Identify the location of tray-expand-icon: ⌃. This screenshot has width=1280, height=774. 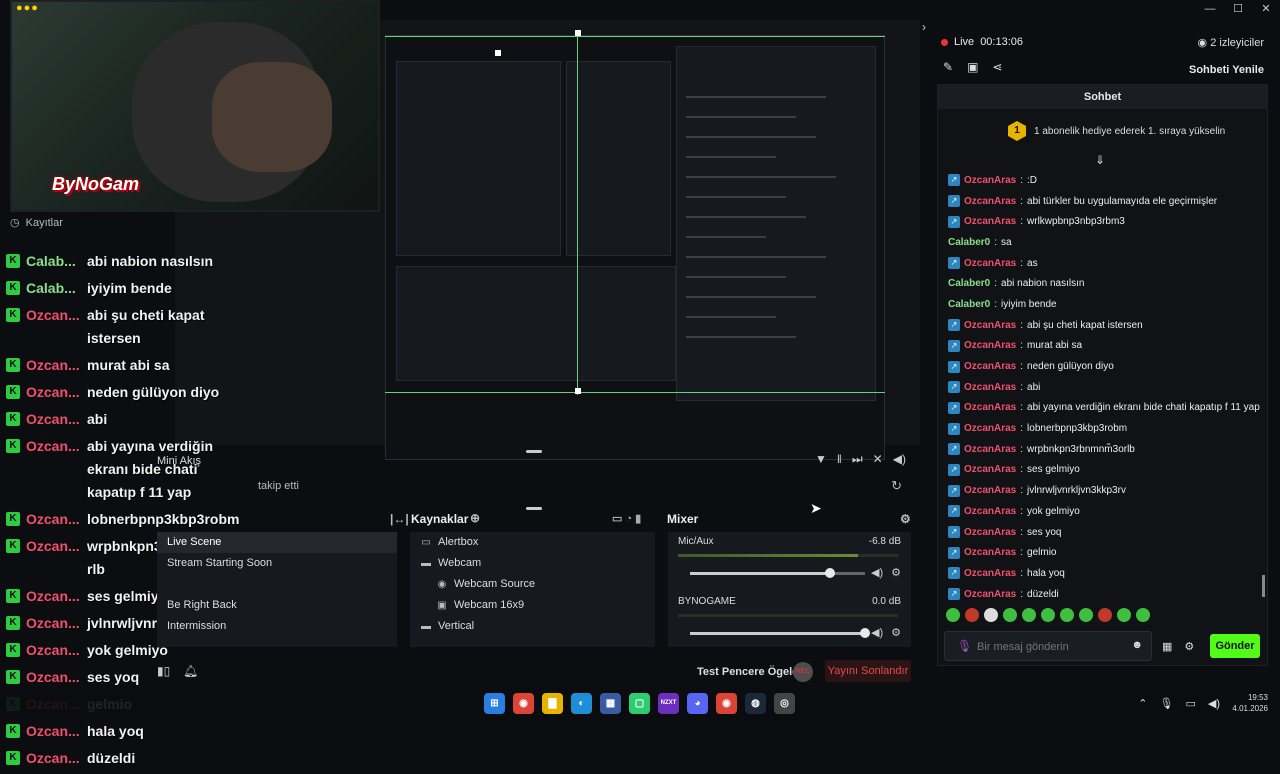
(1142, 703).